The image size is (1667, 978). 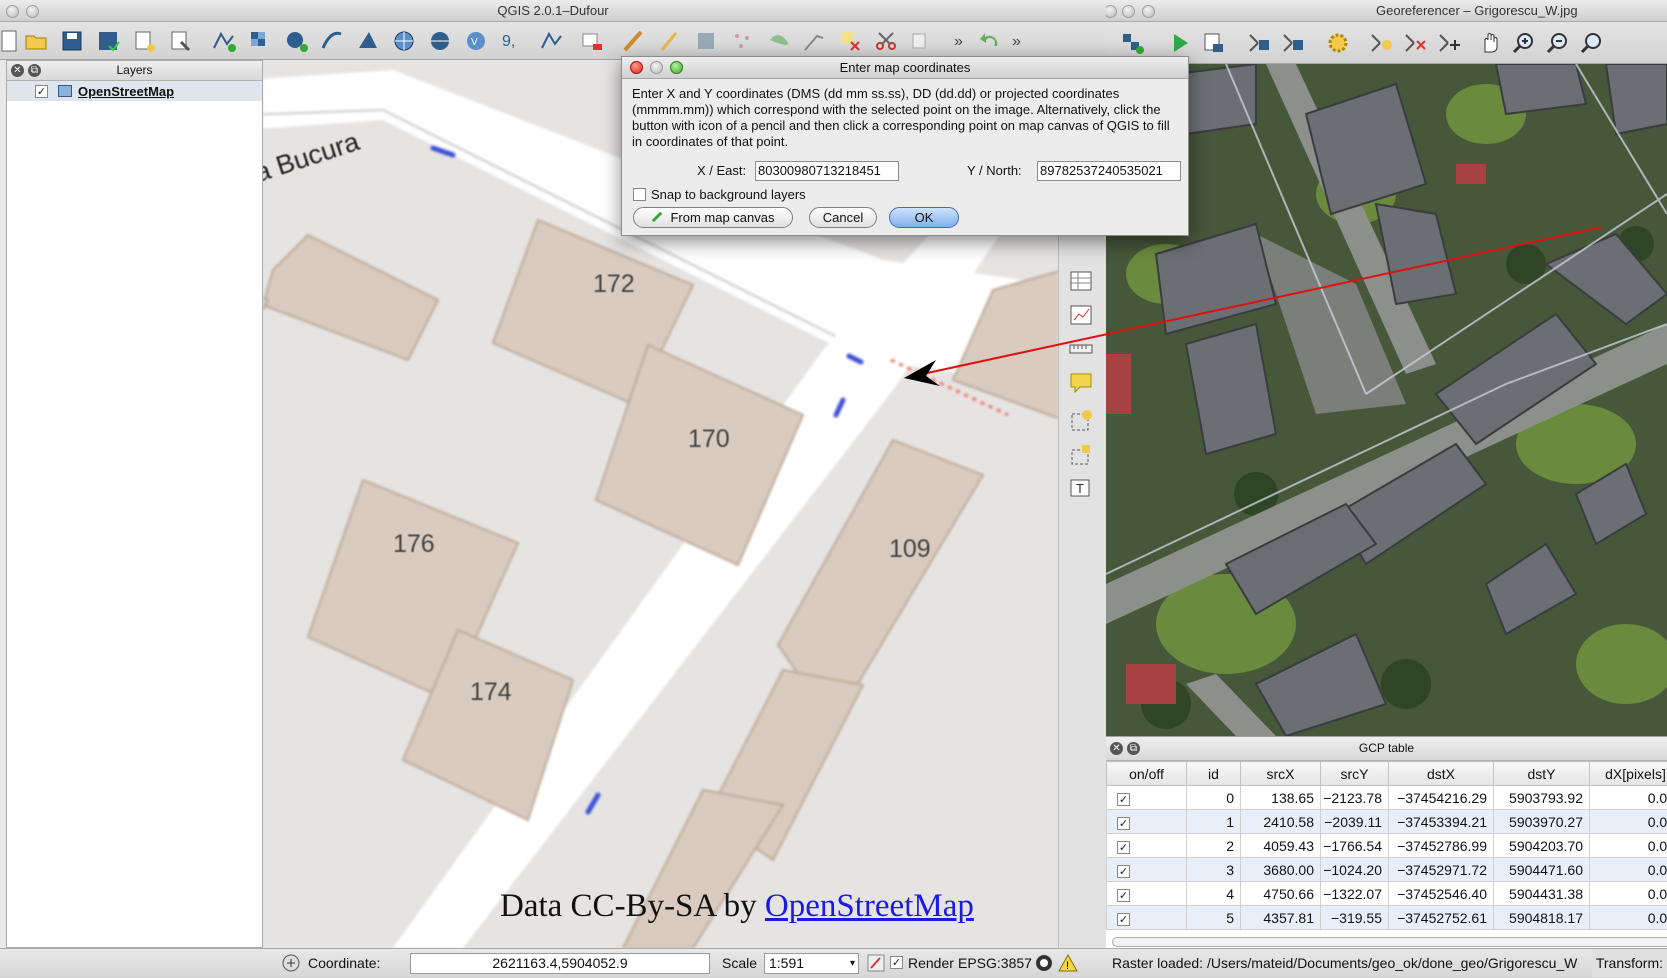 I want to click on layer-item-openstreetmap: ✓ OpenStreetMap, so click(x=134, y=91).